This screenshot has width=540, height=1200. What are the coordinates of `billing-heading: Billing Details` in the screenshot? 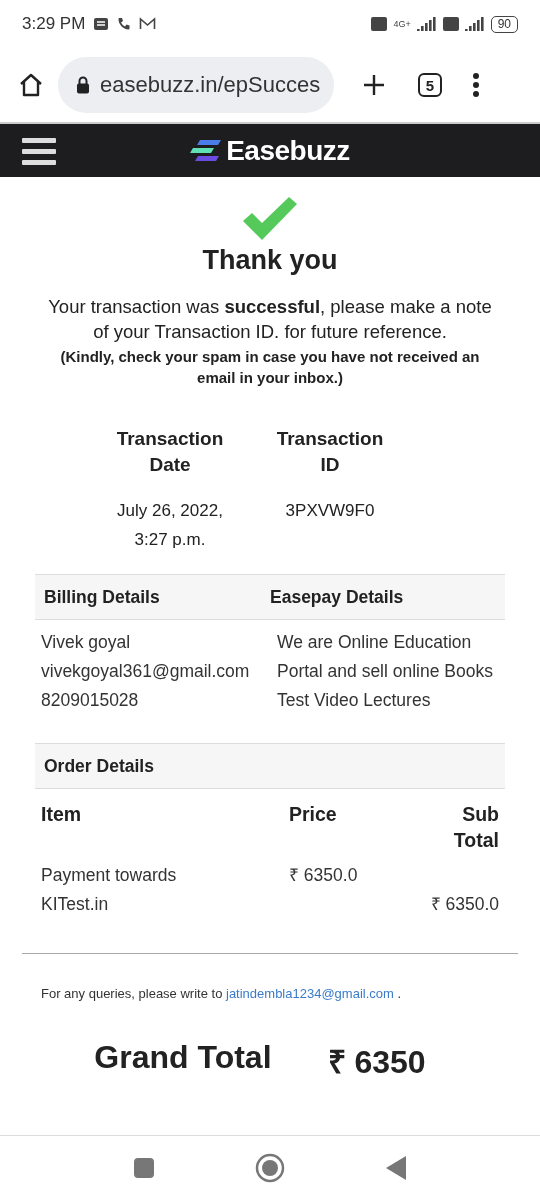 It's located at (102, 597).